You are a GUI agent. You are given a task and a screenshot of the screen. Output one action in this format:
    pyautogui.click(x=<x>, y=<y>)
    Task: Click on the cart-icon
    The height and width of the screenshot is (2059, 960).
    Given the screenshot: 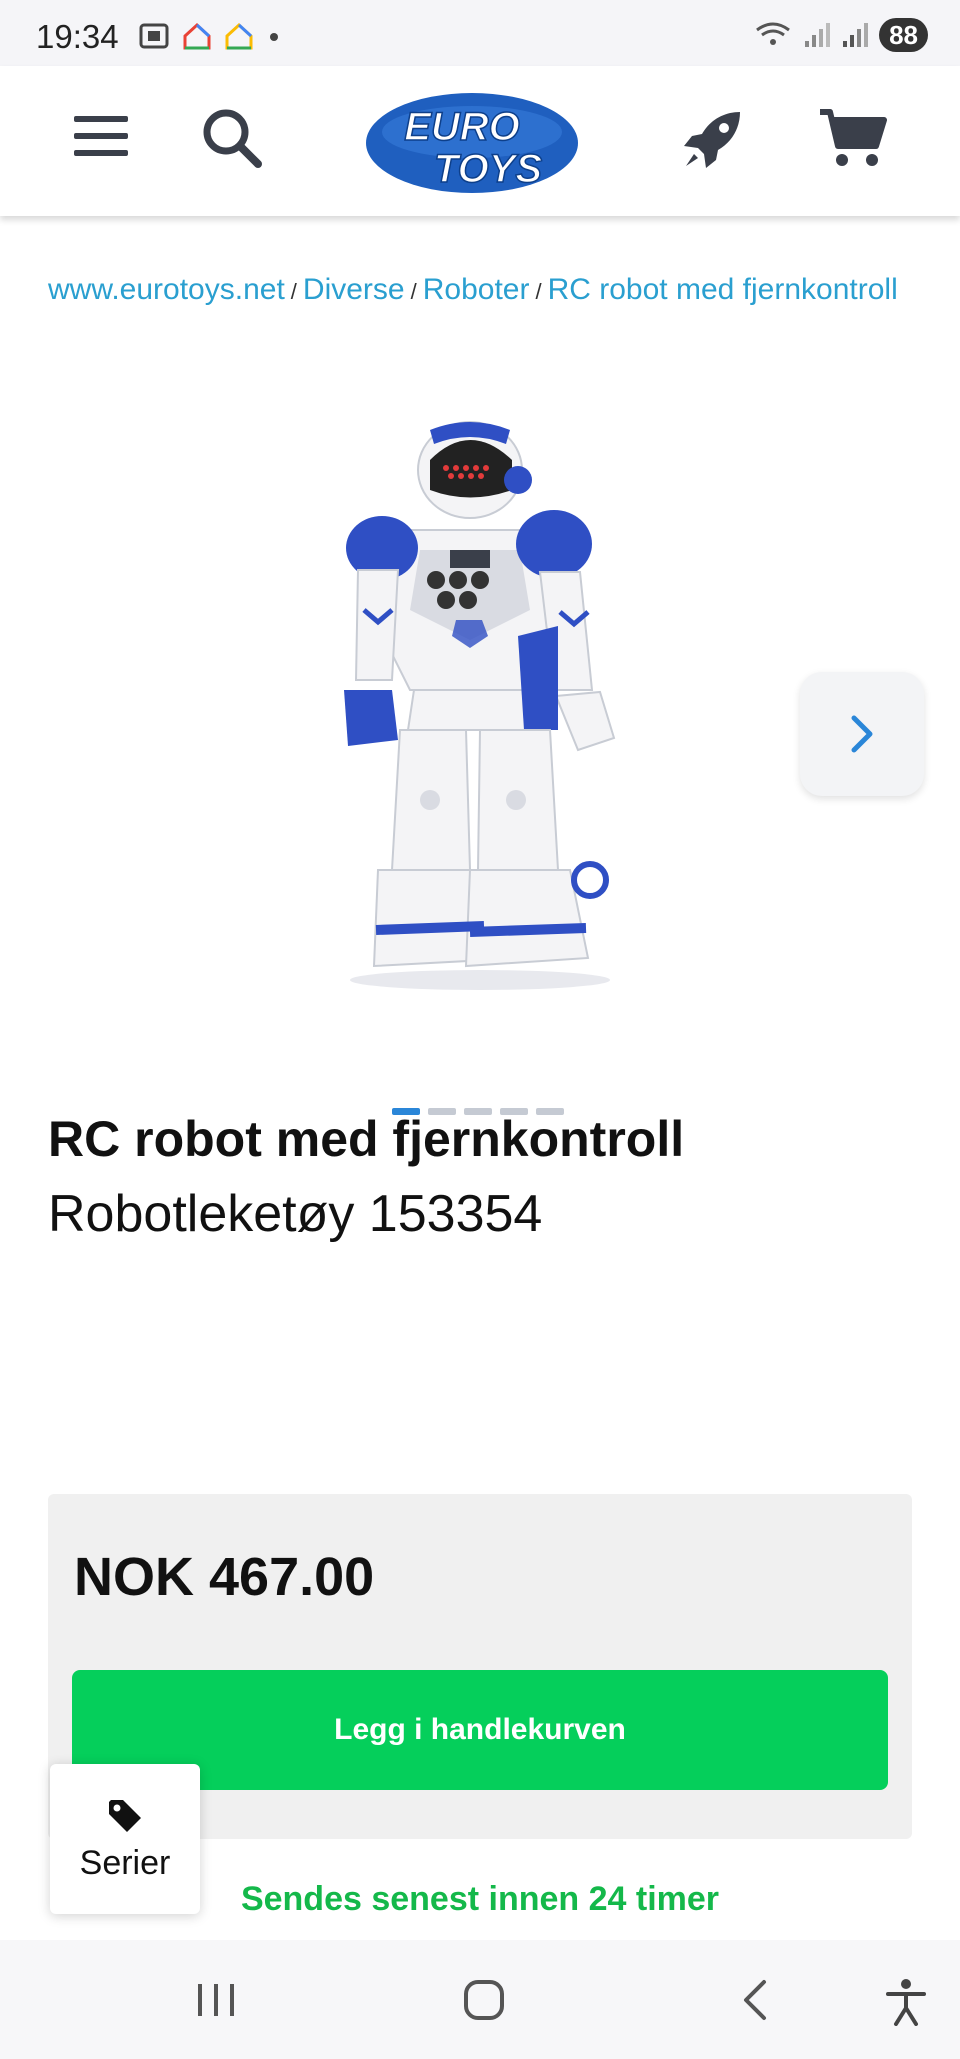 What is the action you would take?
    pyautogui.click(x=853, y=138)
    